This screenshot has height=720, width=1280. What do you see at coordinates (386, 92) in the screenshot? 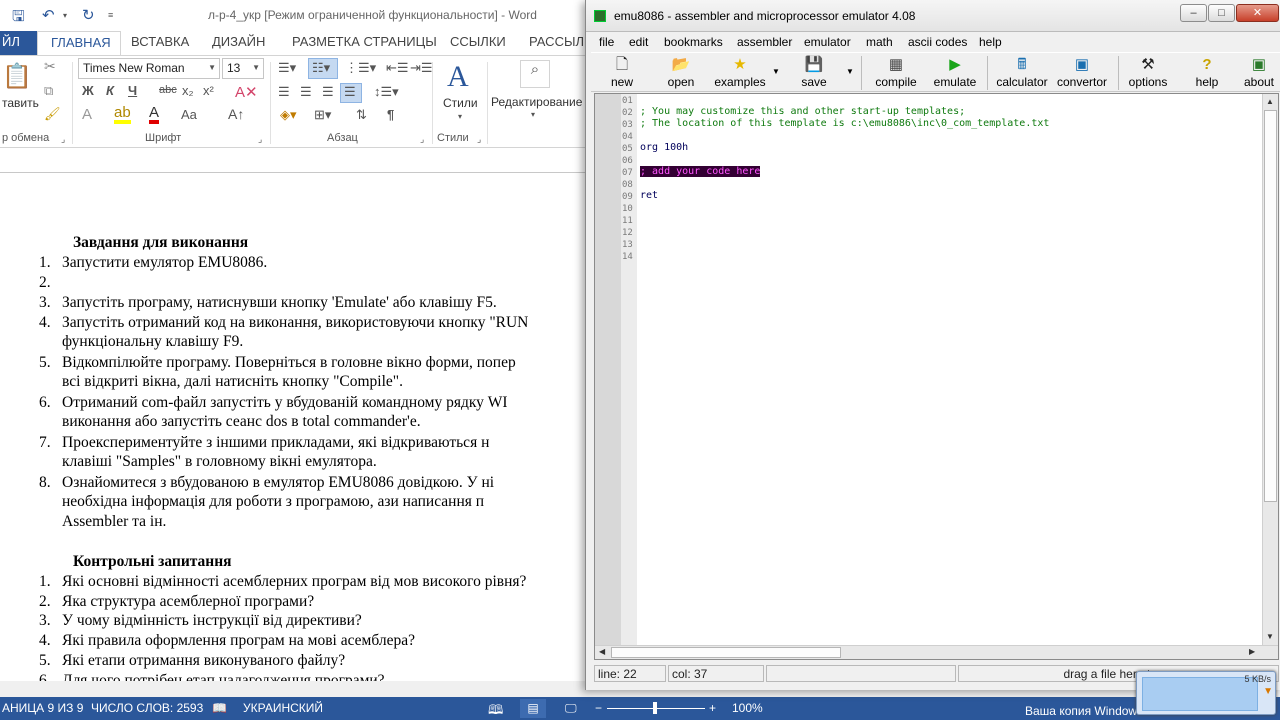
I see `line-spacing-icon: ↕☰▾` at bounding box center [386, 92].